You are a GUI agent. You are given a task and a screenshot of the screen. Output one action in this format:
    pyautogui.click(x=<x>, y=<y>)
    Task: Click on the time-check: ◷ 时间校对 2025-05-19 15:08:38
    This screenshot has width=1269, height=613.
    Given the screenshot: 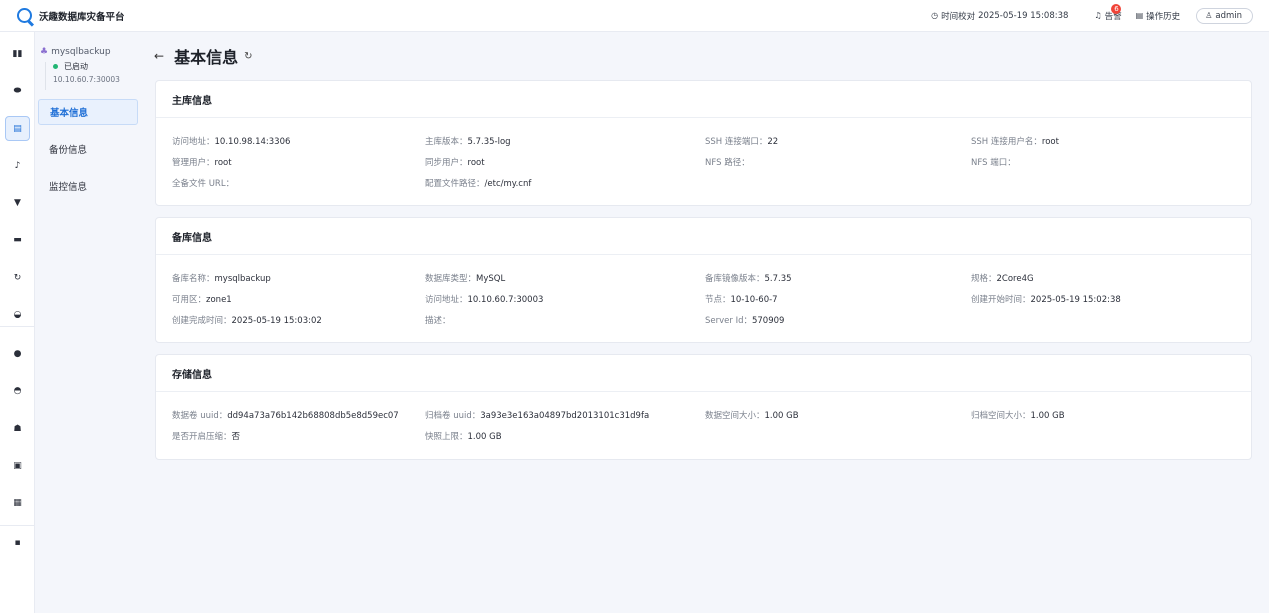 What is the action you would take?
    pyautogui.click(x=999, y=16)
    